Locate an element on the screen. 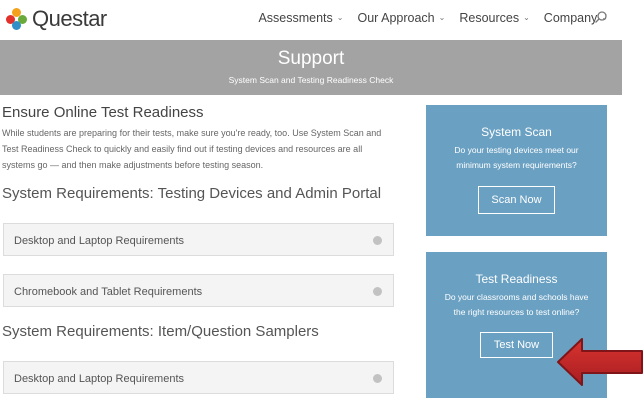 The height and width of the screenshot is (400, 644). nav-label: Assessments is located at coordinates (295, 18).